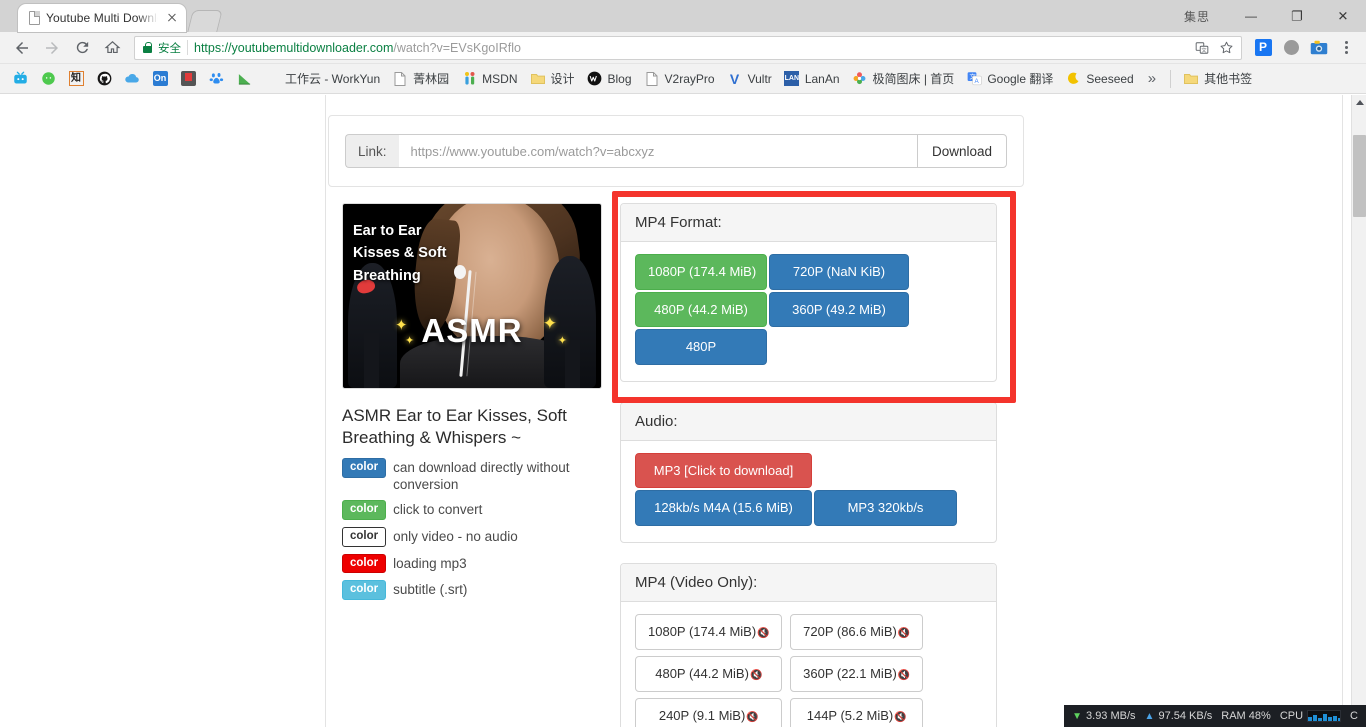 Image resolution: width=1366 pixels, height=727 pixels. What do you see at coordinates (420, 78) in the screenshot?
I see `bookmark-item-jinglinyuan: 菁林园` at bounding box center [420, 78].